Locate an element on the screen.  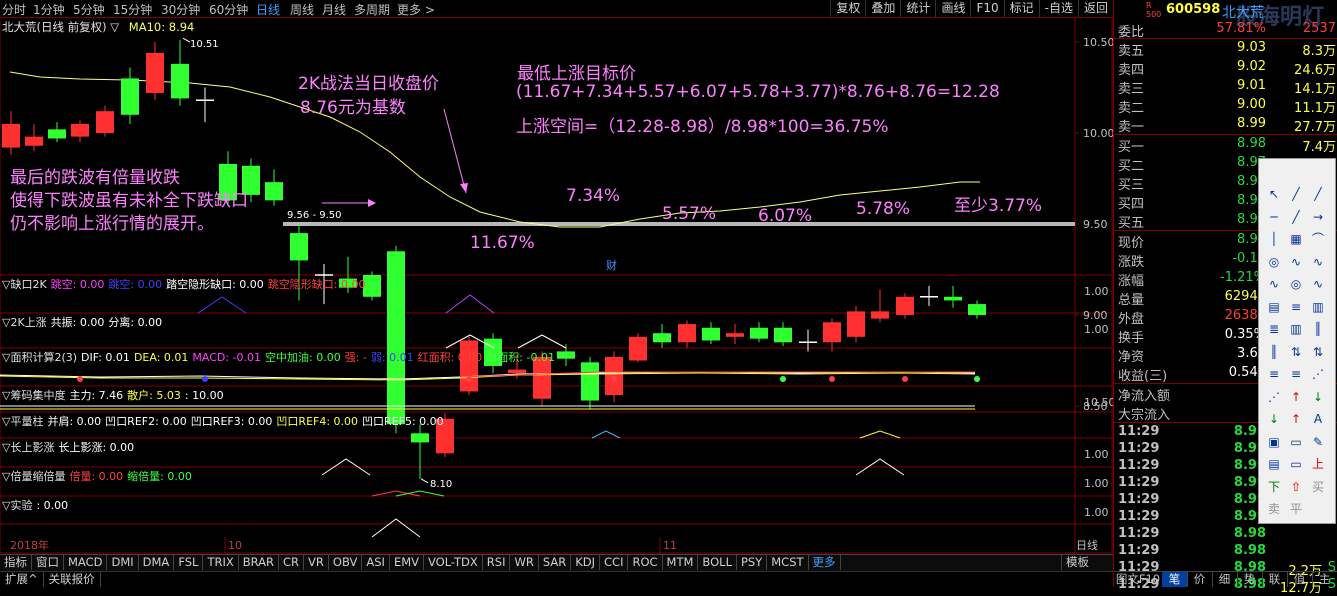
indicator-header-3: ▽筹码集中度 主力: 7.46 散户: 5.03: 10.00 is located at coordinates (115, 395).